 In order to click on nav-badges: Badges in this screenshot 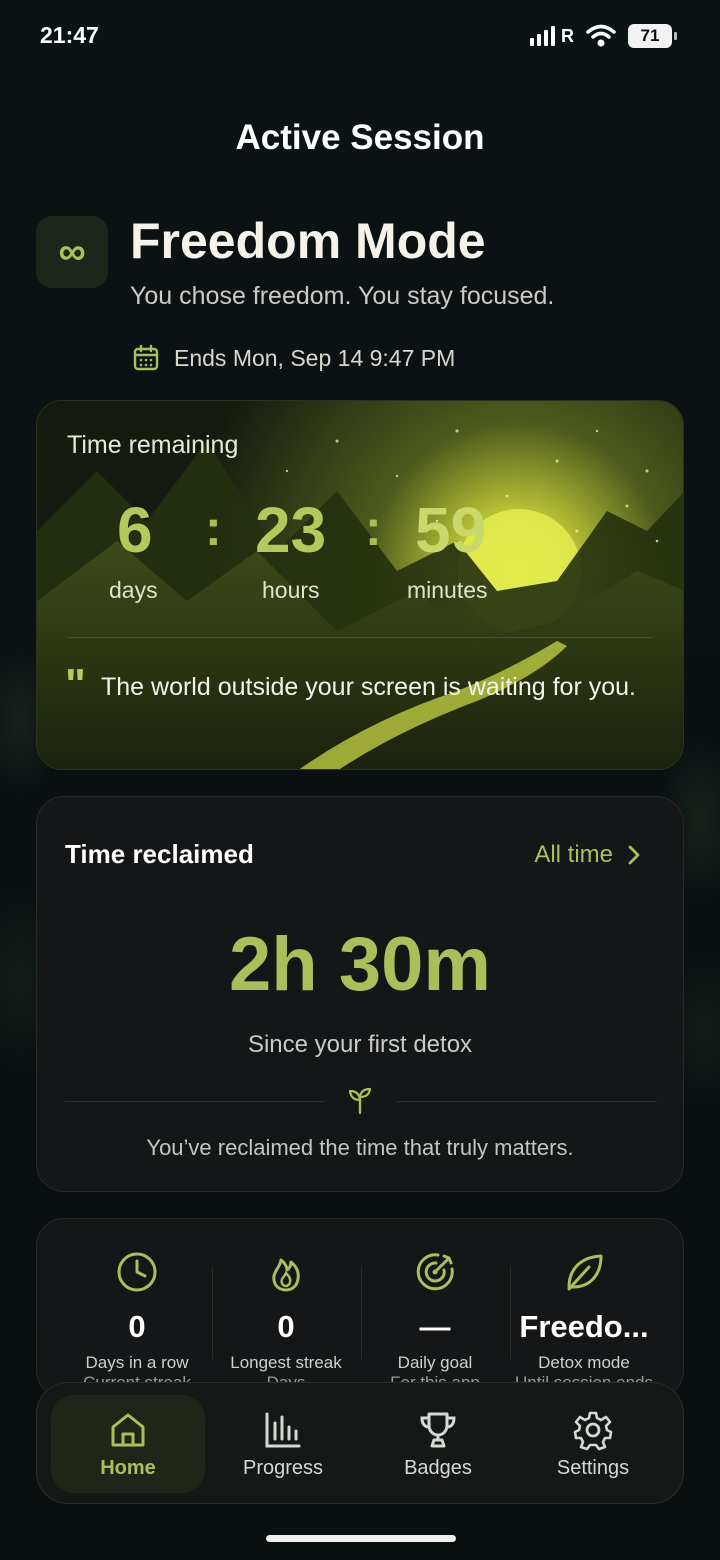, I will do `click(438, 1444)`.